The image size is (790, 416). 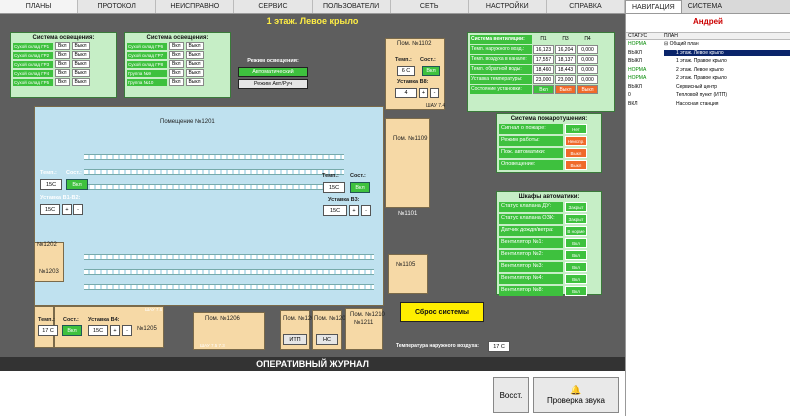 I want to click on menu-service: СЕРВИС, so click(x=273, y=6).